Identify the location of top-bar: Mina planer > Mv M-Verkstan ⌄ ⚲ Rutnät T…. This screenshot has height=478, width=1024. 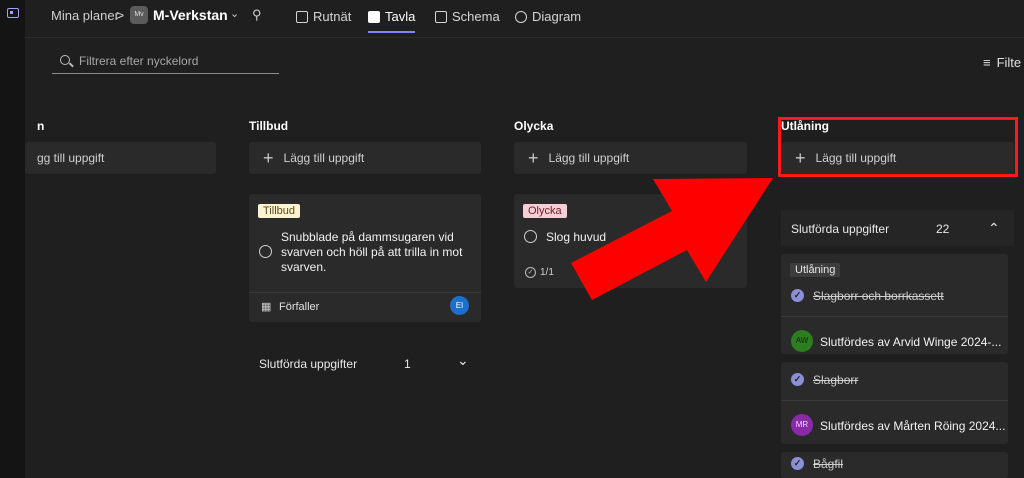
(524, 19).